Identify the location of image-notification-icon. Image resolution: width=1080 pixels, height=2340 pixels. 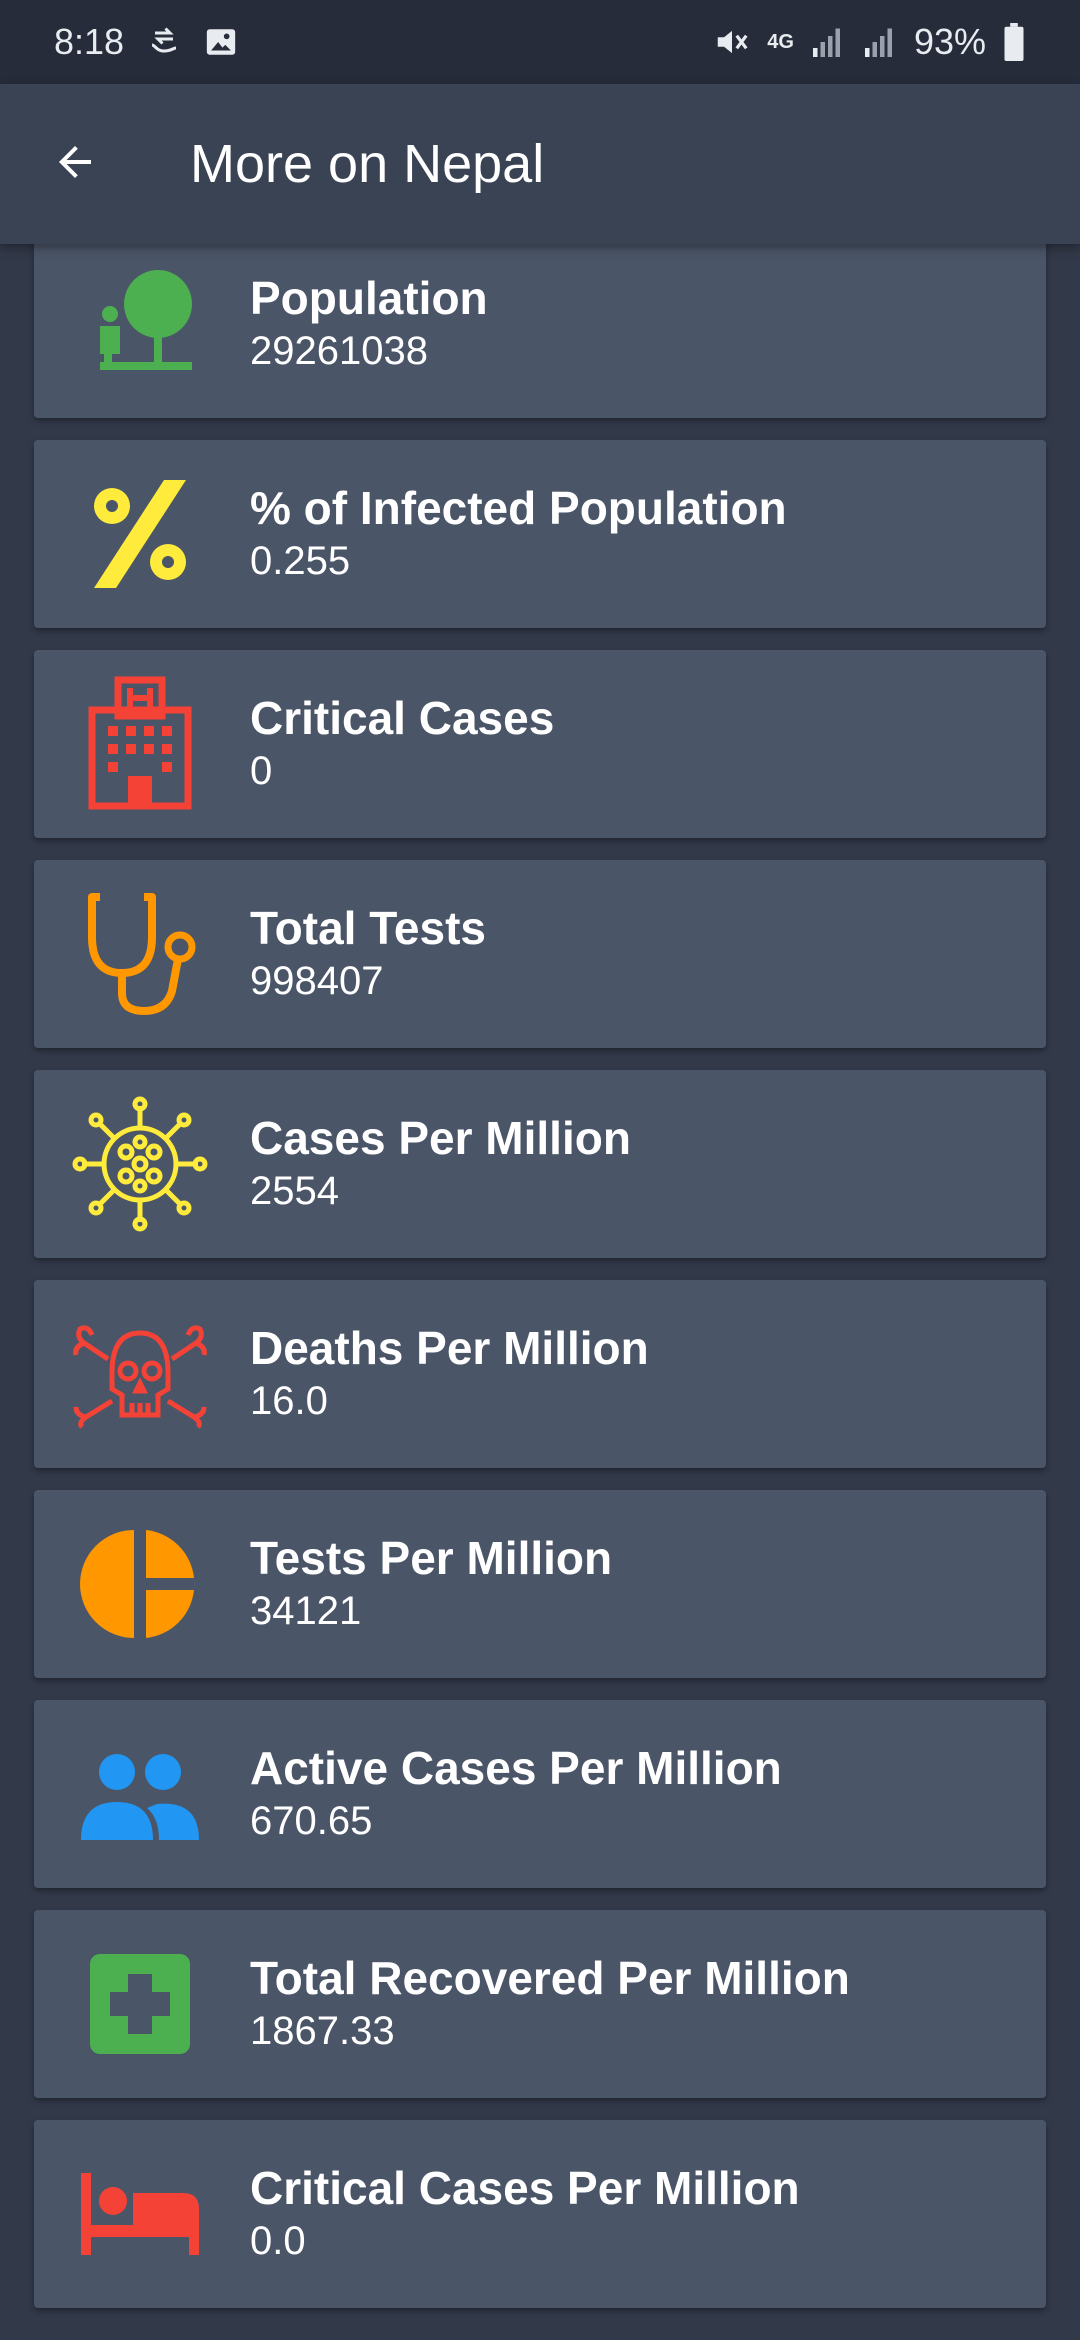
(221, 42).